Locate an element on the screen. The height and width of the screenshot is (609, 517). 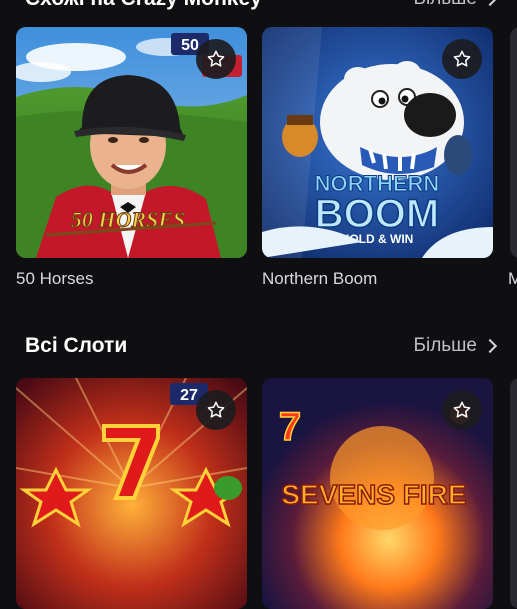
game-logo: SEVENS FIRE is located at coordinates (373, 494).